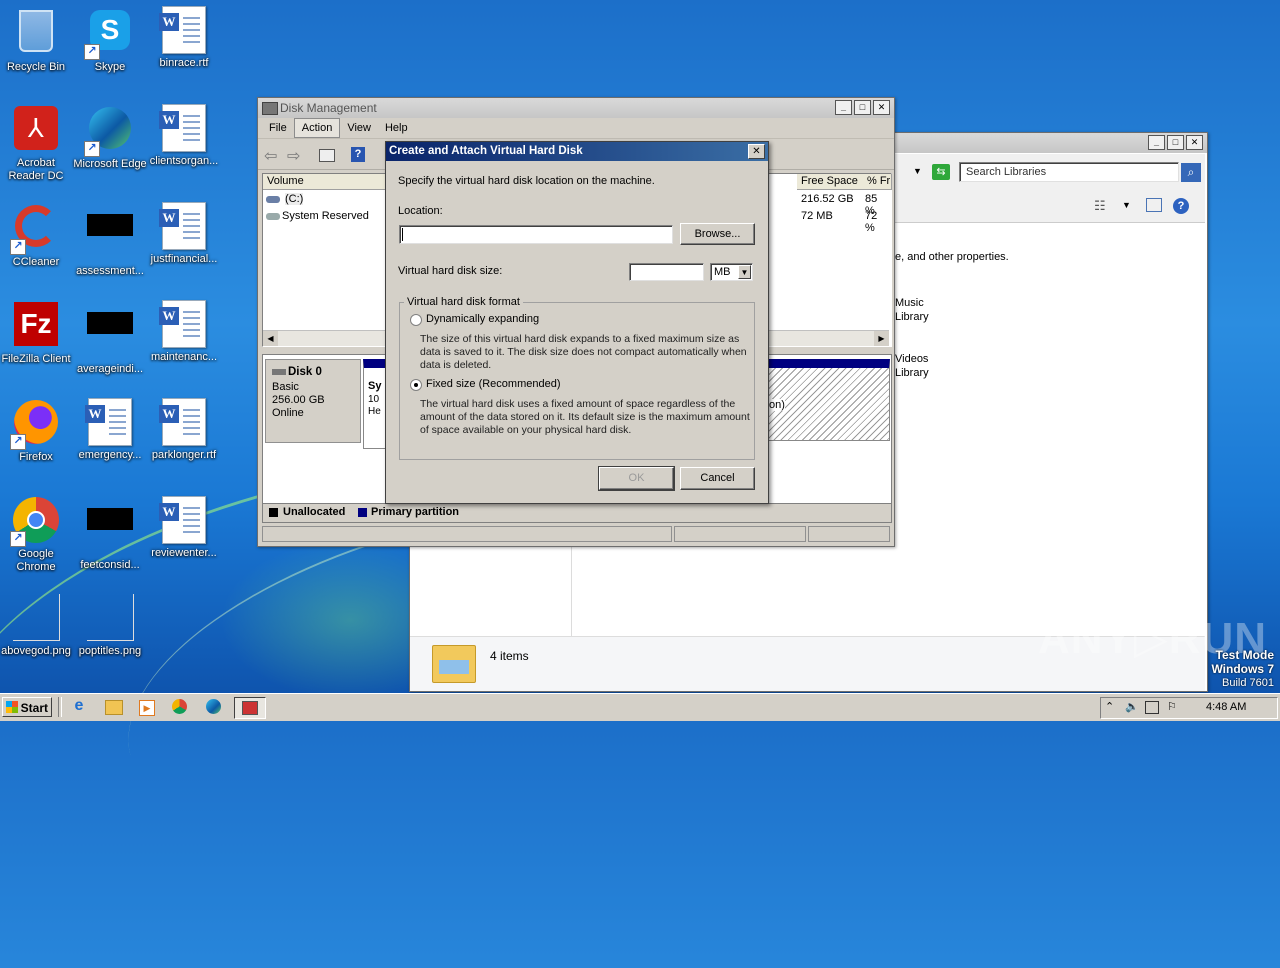  Describe the element at coordinates (871, 222) in the screenshot. I see `volume-pct-free: 72 %` at that location.